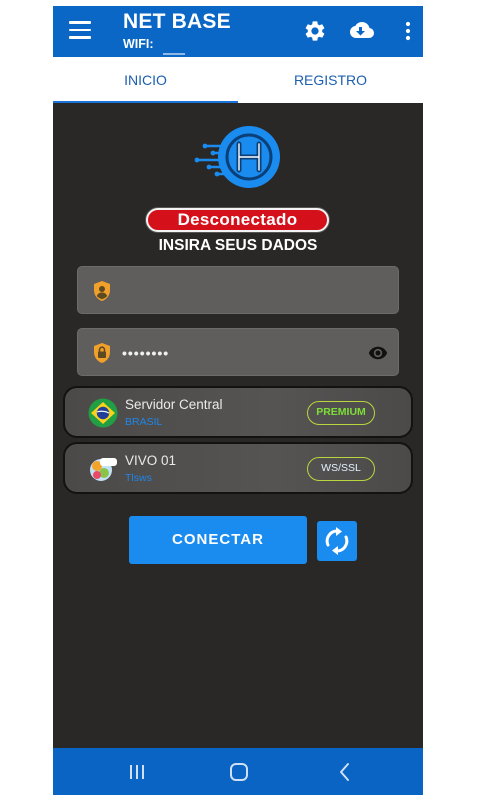 The width and height of the screenshot is (480, 800). Describe the element at coordinates (151, 460) in the screenshot. I see `payload-name: VIVO 01` at that location.